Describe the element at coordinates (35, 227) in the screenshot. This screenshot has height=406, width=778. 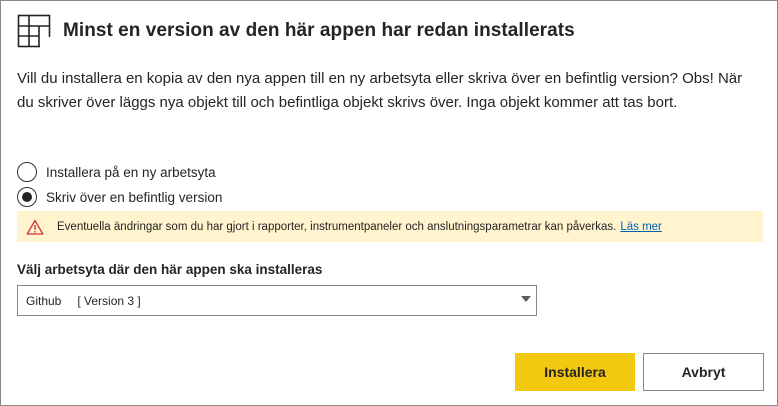
I see `warning-triangle-icon` at that location.